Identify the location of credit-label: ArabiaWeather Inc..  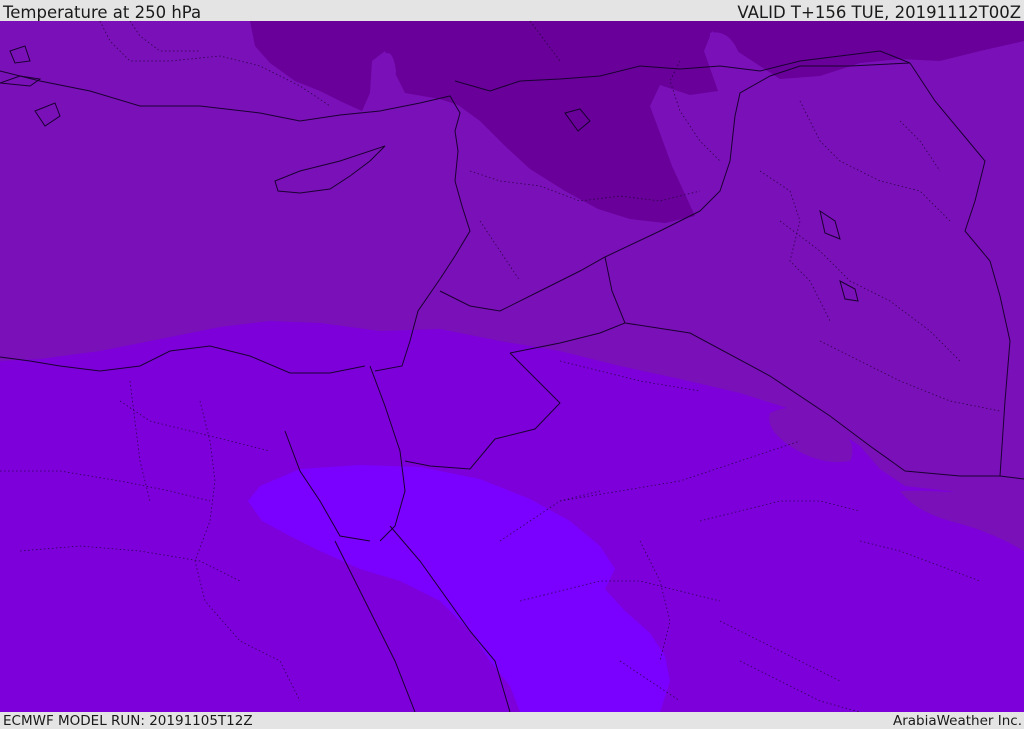
(957, 720).